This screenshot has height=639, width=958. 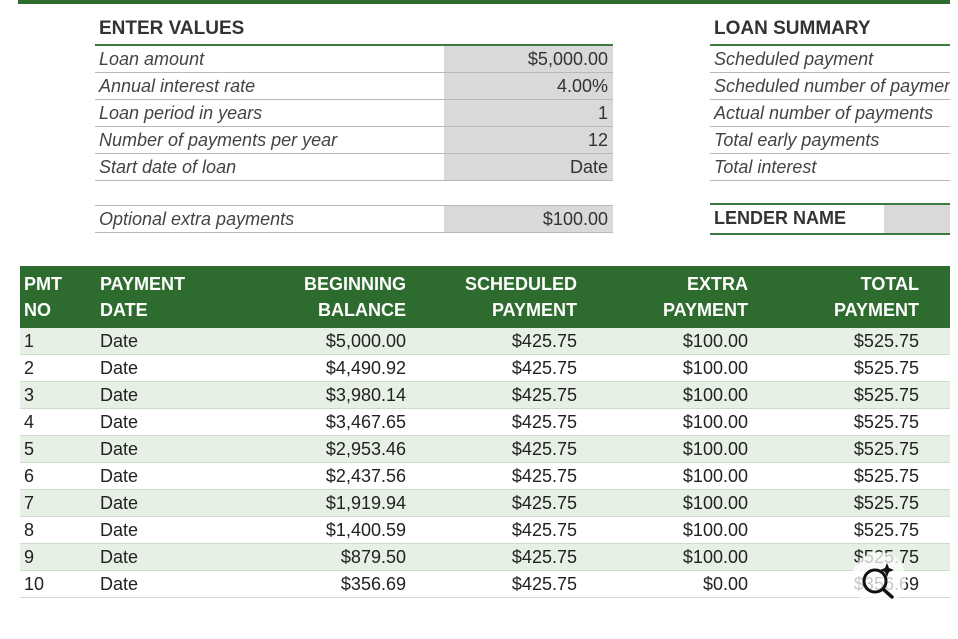 I want to click on table-row: 8 Date $1,400.59 $425.75 $100.00 $525.75, so click(x=485, y=530).